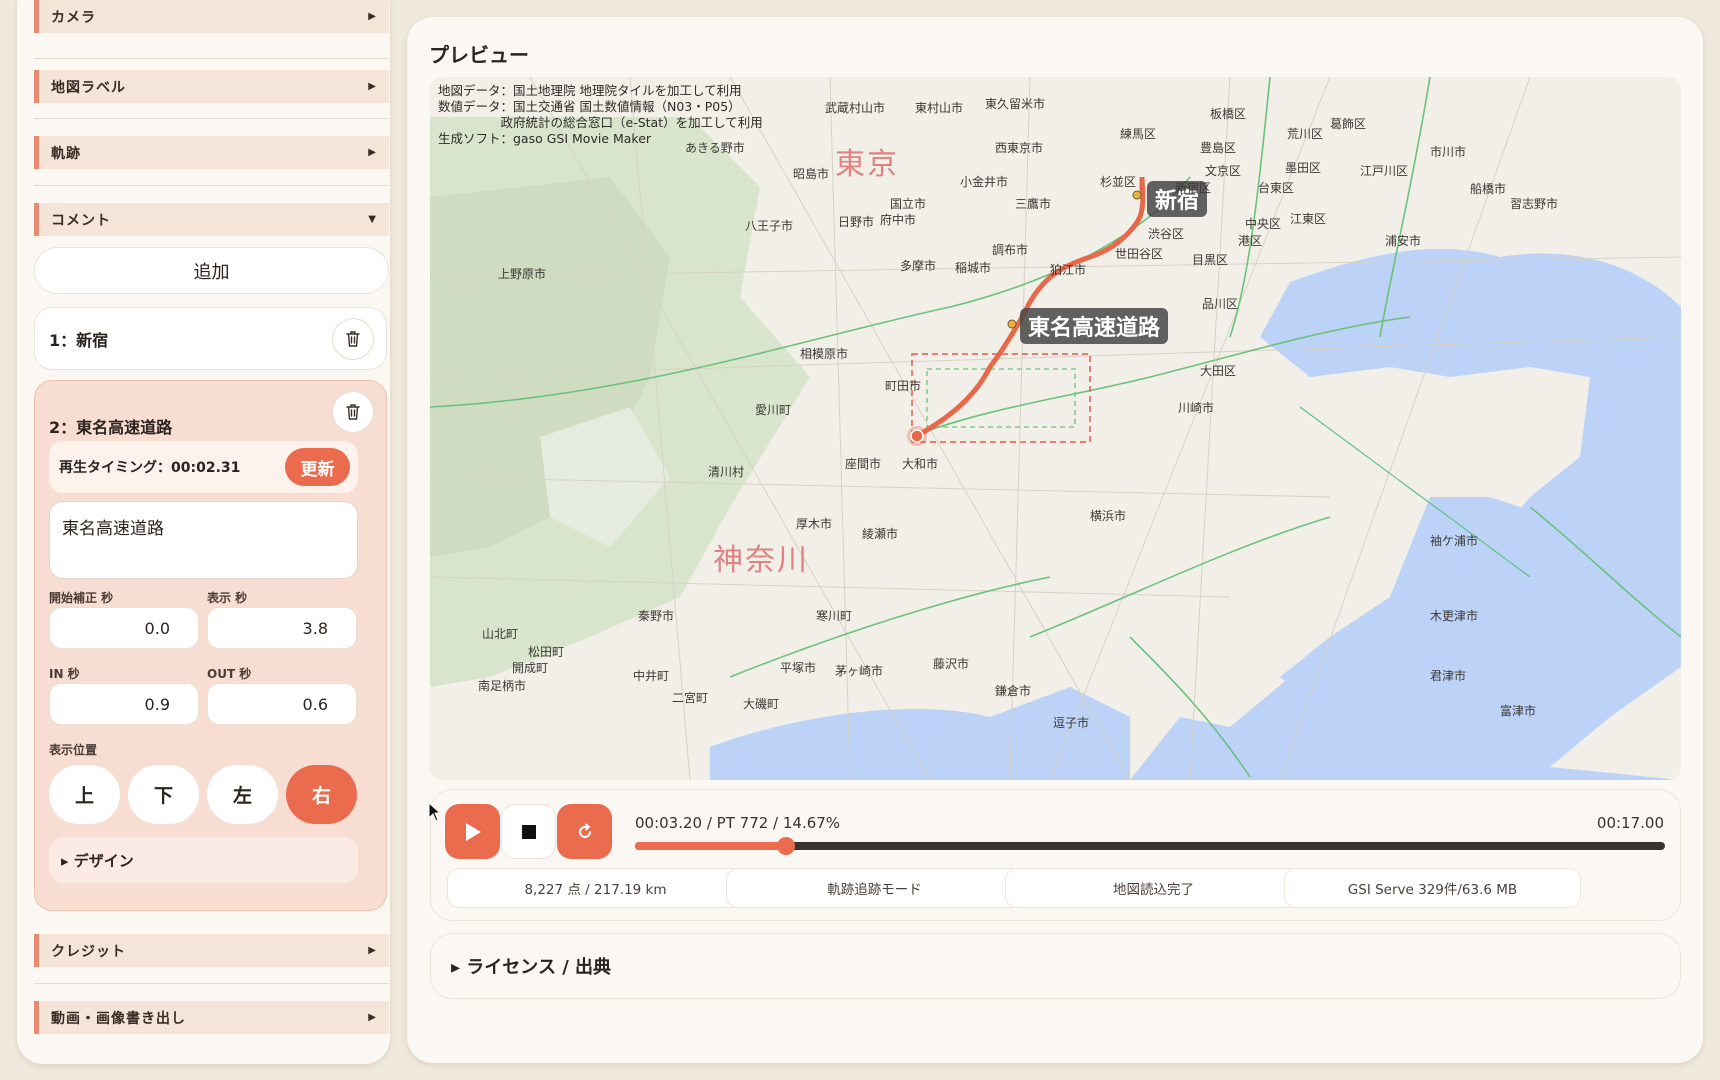 This screenshot has width=1720, height=1080. Describe the element at coordinates (150, 468) in the screenshot. I see `timing-label: 再生タイミング：00:02.31` at that location.